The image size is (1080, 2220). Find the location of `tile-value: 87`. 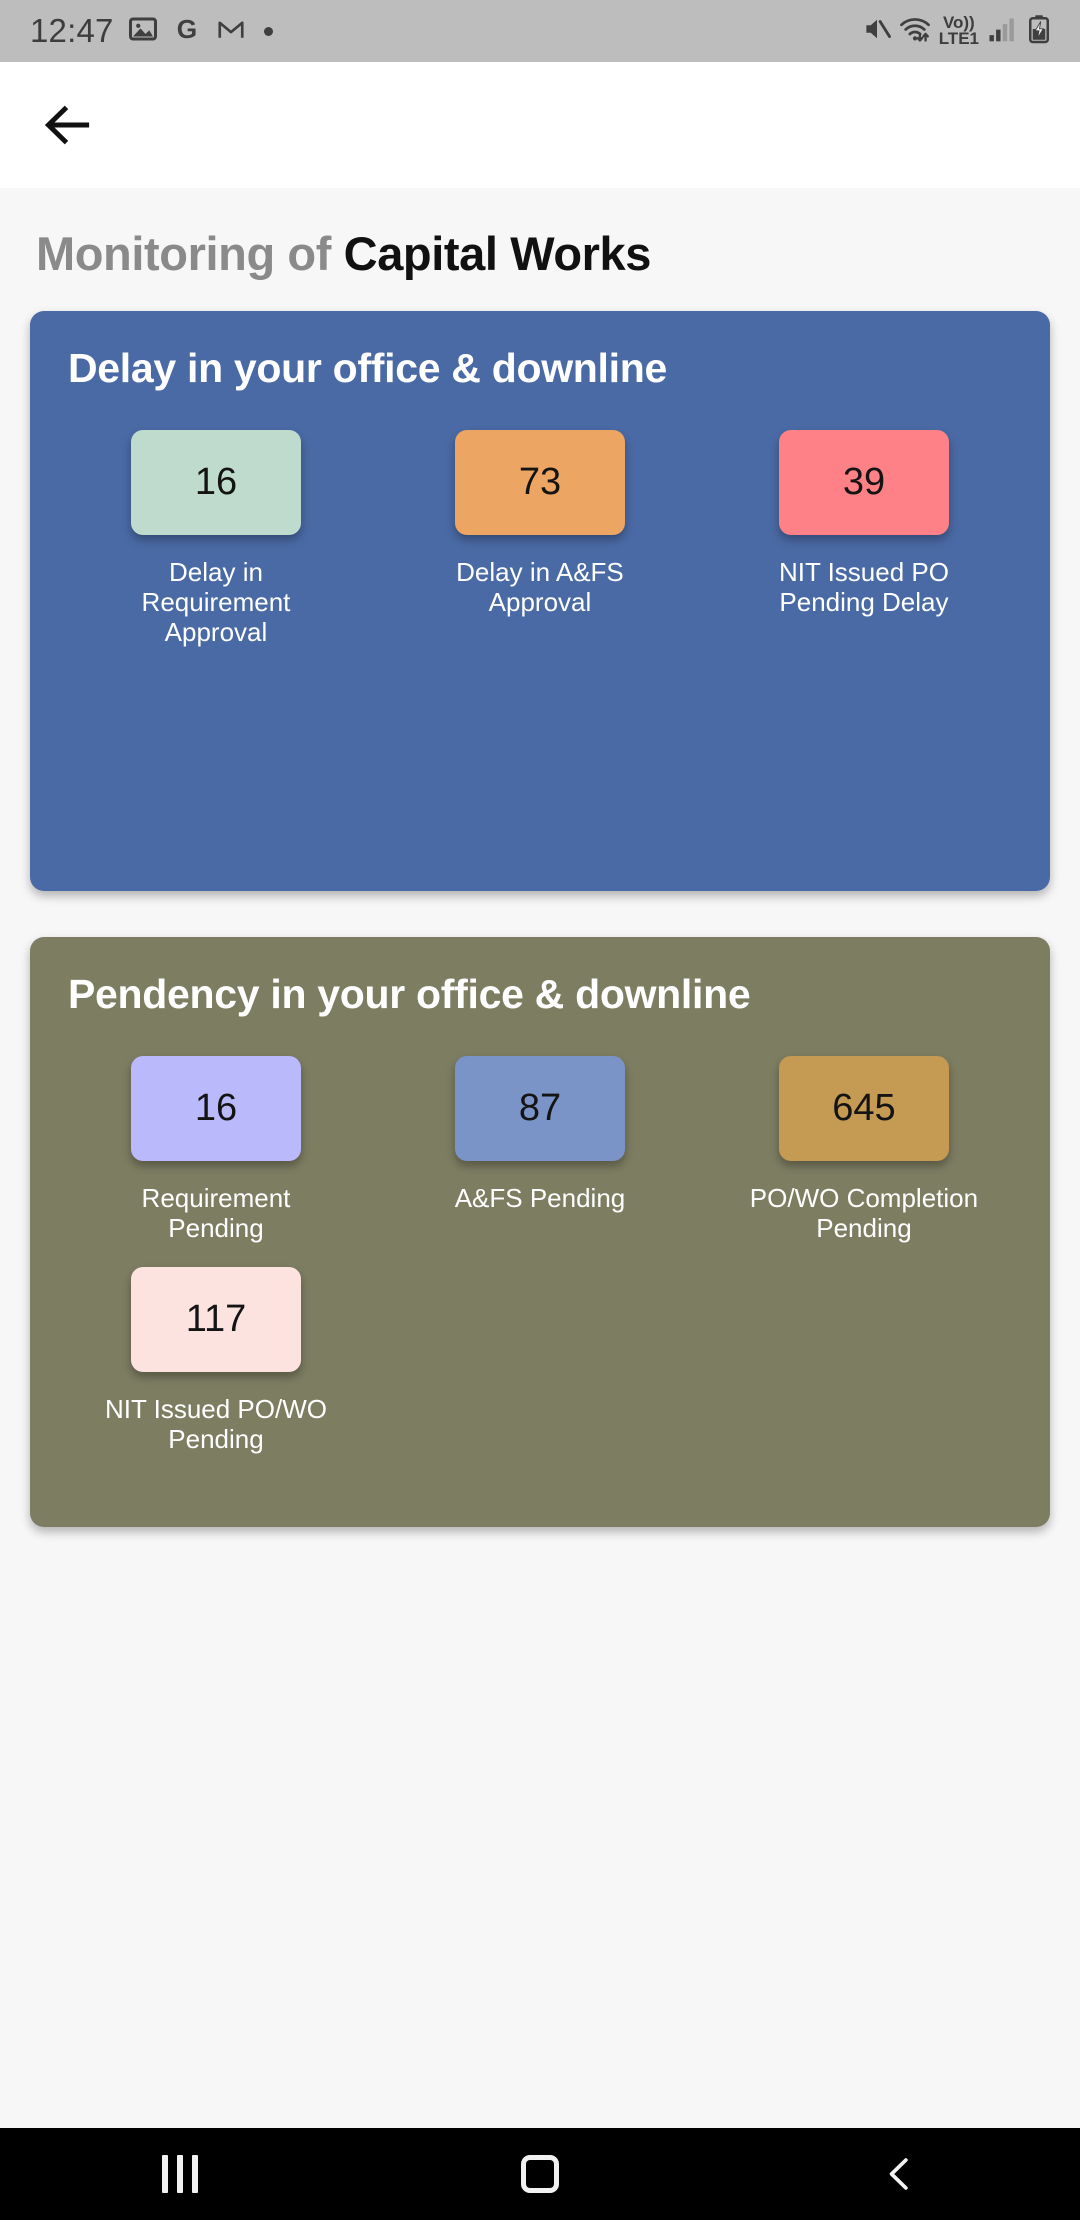

tile-value: 87 is located at coordinates (540, 1108).